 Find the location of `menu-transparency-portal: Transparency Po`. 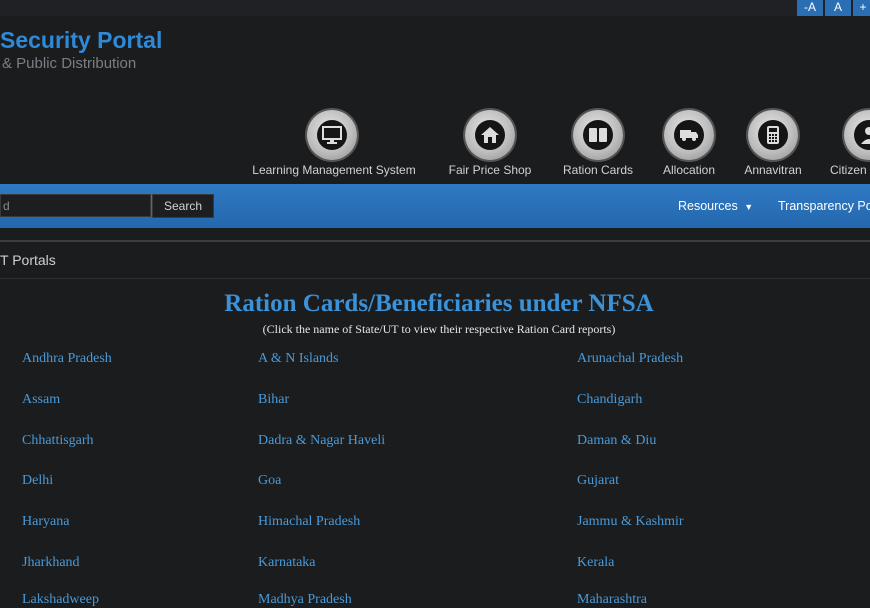

menu-transparency-portal: Transparency Po is located at coordinates (824, 206).